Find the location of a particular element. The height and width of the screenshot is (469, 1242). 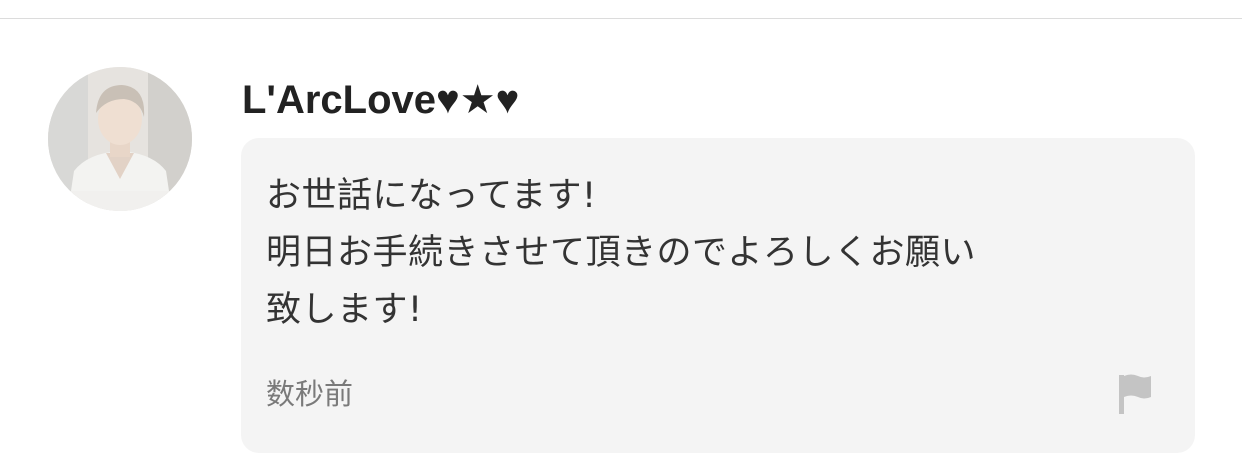

avatar is located at coordinates (120, 139).